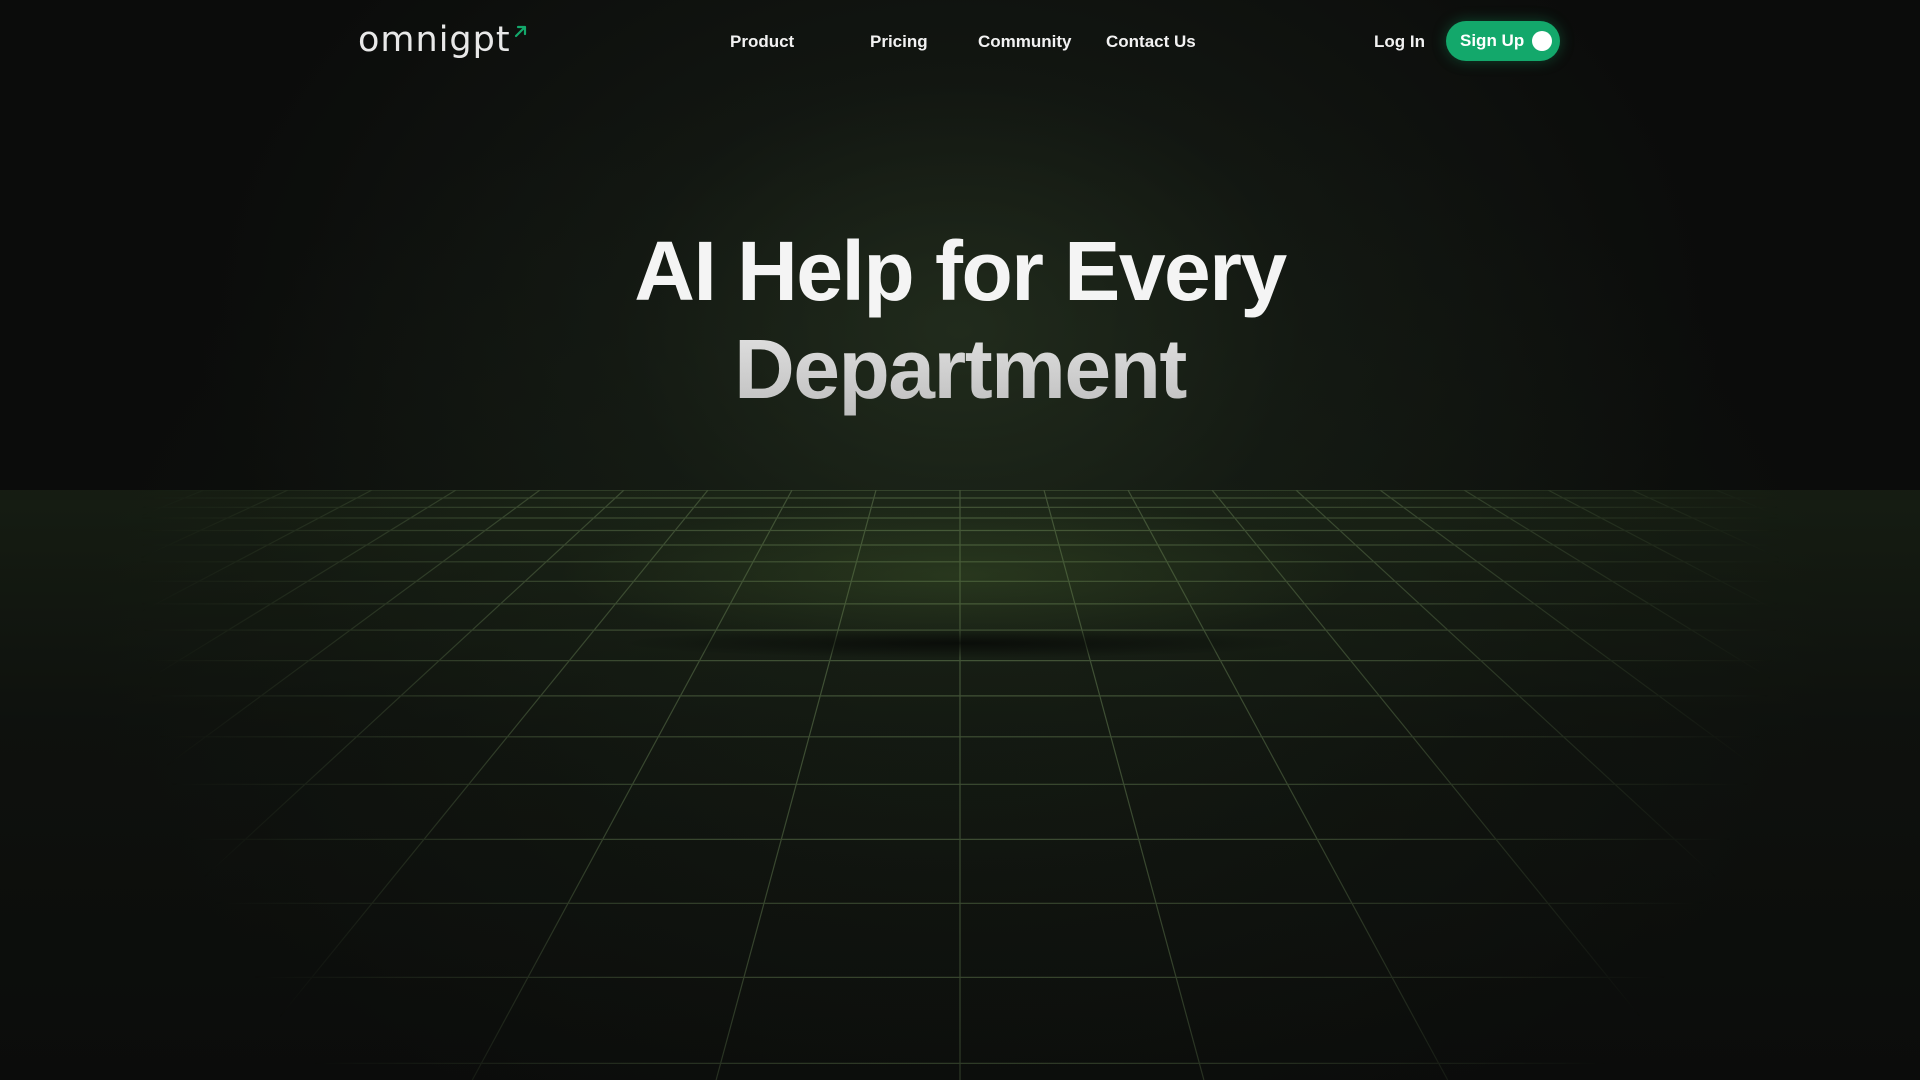 The image size is (1920, 1080). What do you see at coordinates (960, 643) in the screenshot?
I see `horizon-shadow` at bounding box center [960, 643].